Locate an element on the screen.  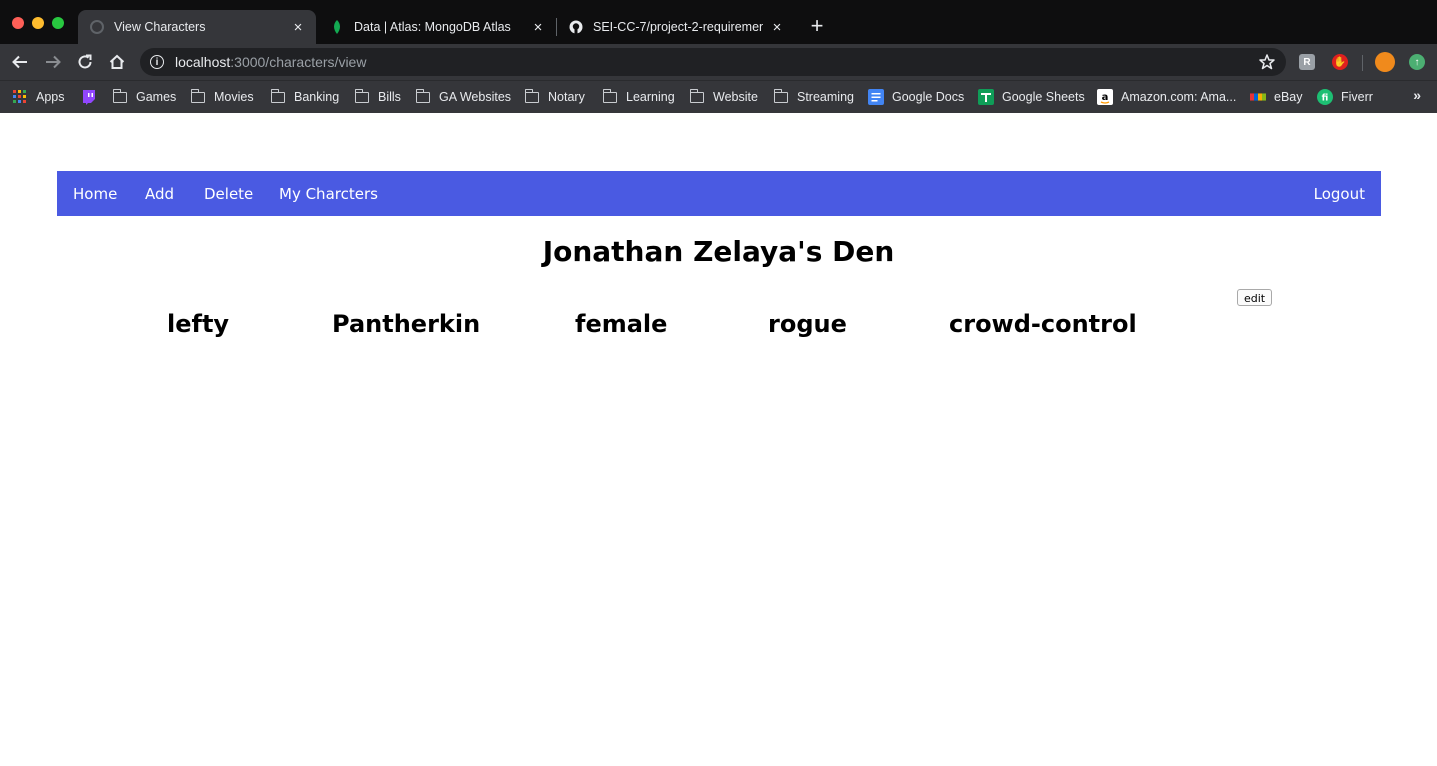
extension-icon: R is located at coordinates (1307, 62).